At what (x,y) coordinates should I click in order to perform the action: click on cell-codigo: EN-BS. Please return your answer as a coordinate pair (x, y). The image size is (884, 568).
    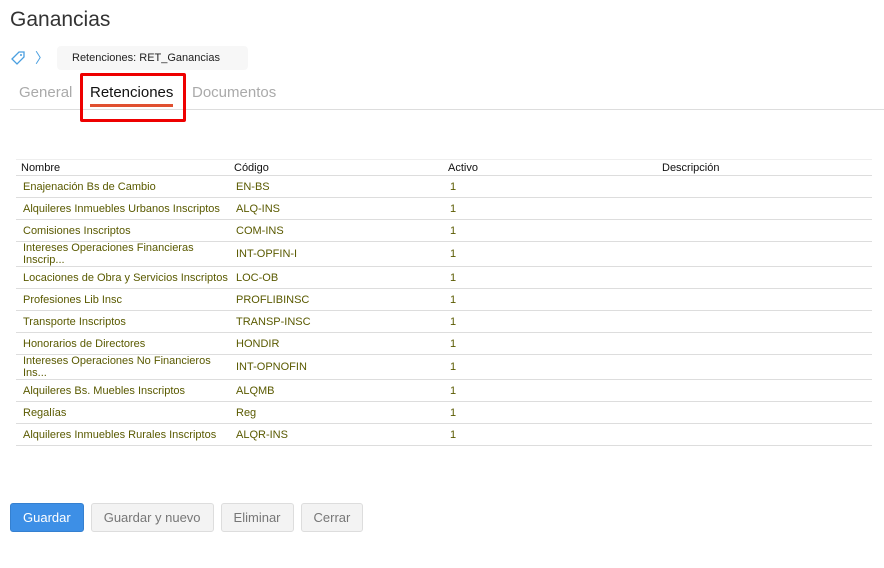
    Looking at the image, I should click on (336, 186).